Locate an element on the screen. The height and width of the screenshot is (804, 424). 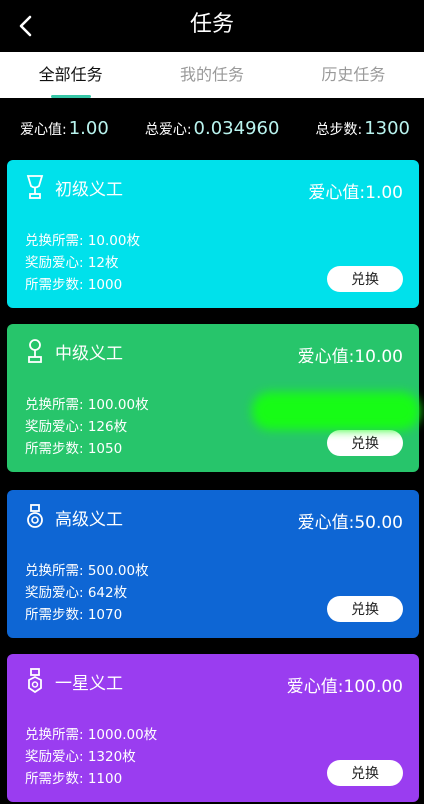
tab-bar: 全部任务 我的任务 历史任务 is located at coordinates (212, 75).